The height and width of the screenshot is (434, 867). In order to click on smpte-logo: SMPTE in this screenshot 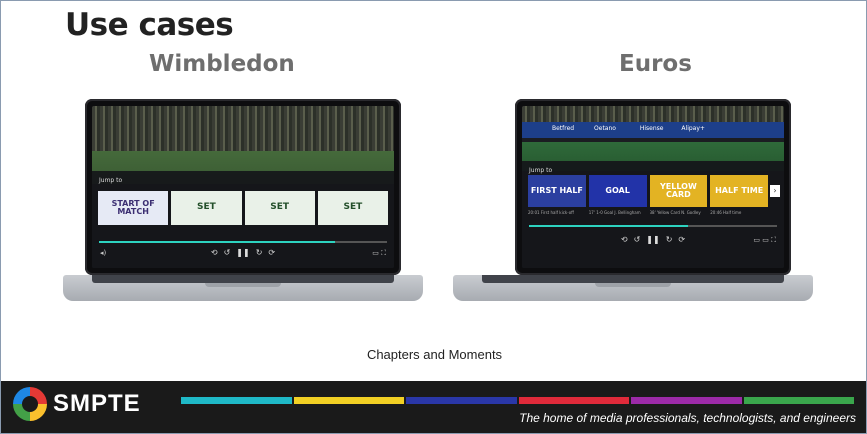, I will do `click(77, 404)`.